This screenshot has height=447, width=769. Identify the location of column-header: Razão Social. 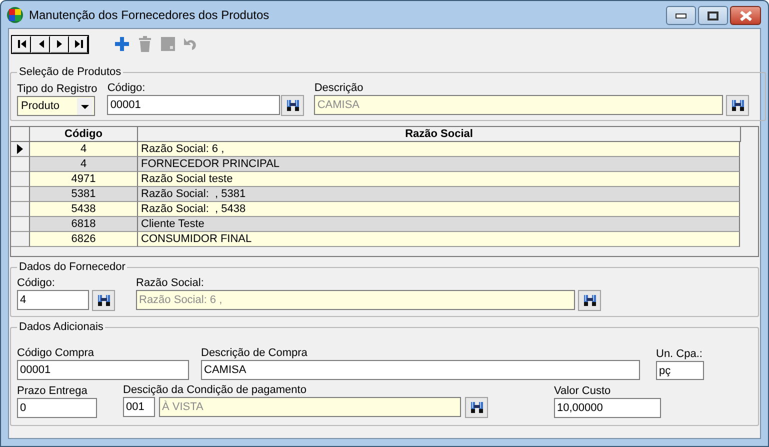
(439, 134).